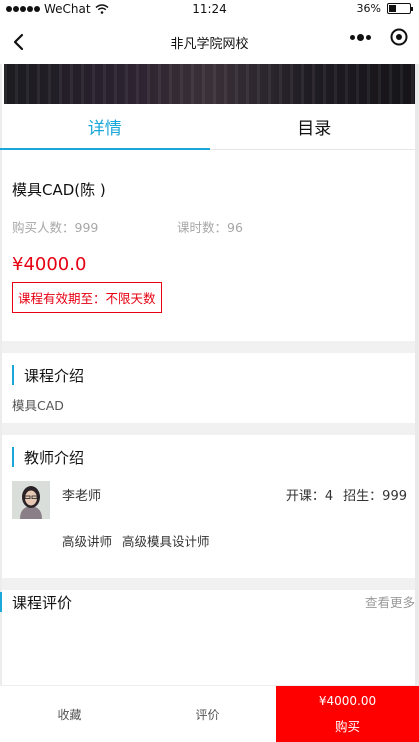  Describe the element at coordinates (209, 375) in the screenshot. I see `section-header: 课程介绍` at that location.